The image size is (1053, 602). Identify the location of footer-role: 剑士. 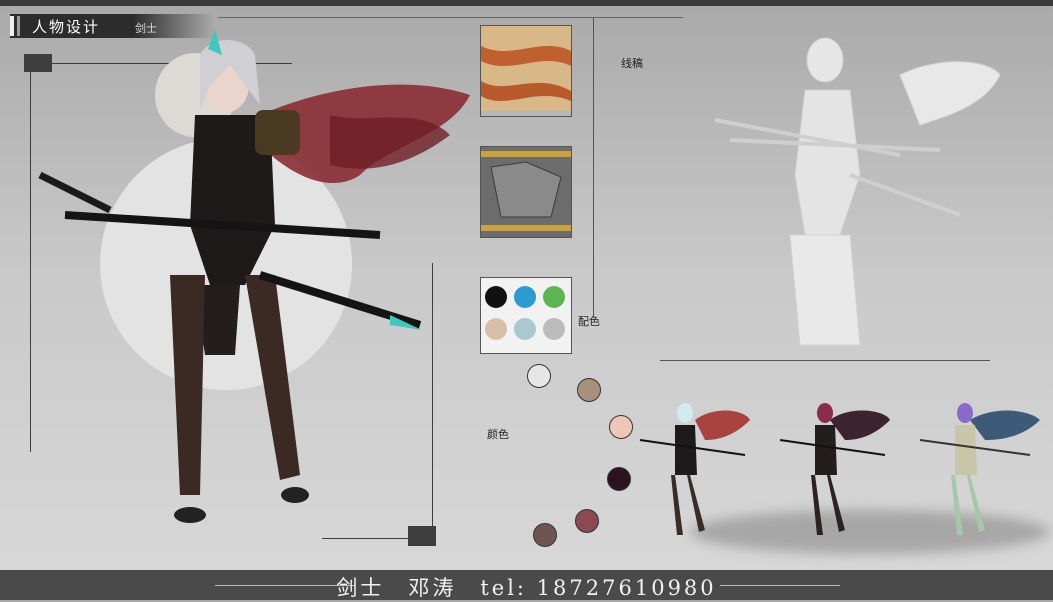
(360, 588).